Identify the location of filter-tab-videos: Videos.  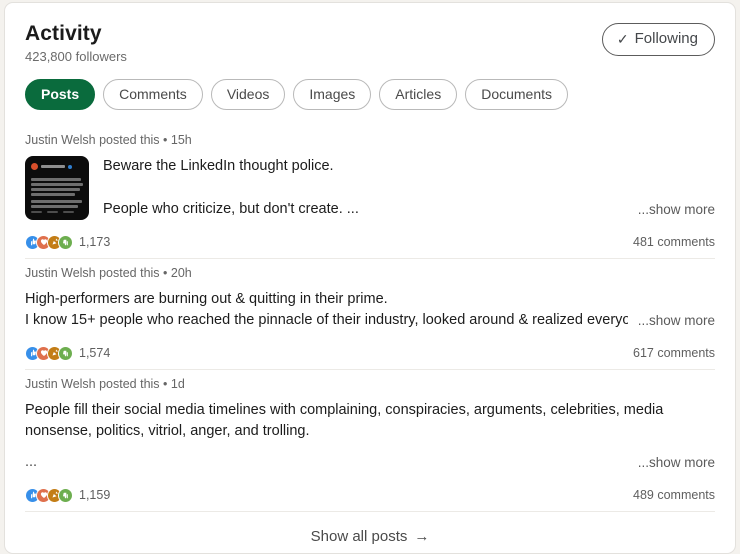
(248, 94).